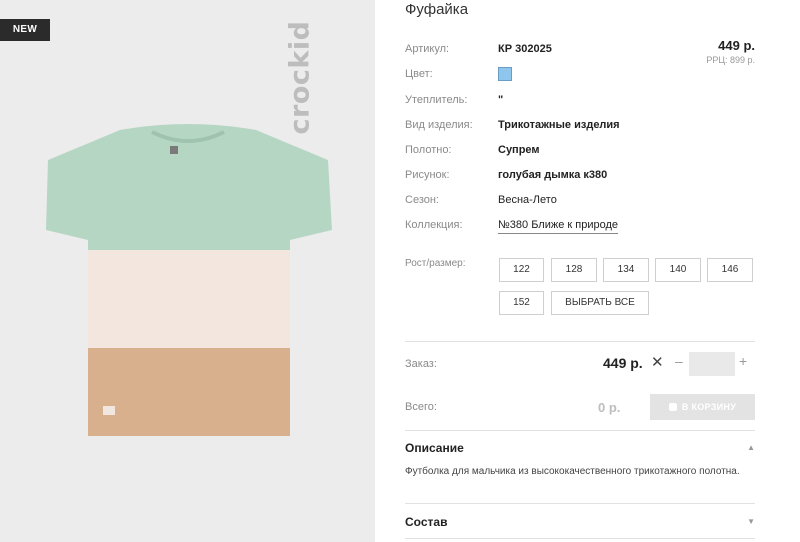 The image size is (800, 542). What do you see at coordinates (559, 125) in the screenshot?
I see `attr-value: Трикотажные изделия` at bounding box center [559, 125].